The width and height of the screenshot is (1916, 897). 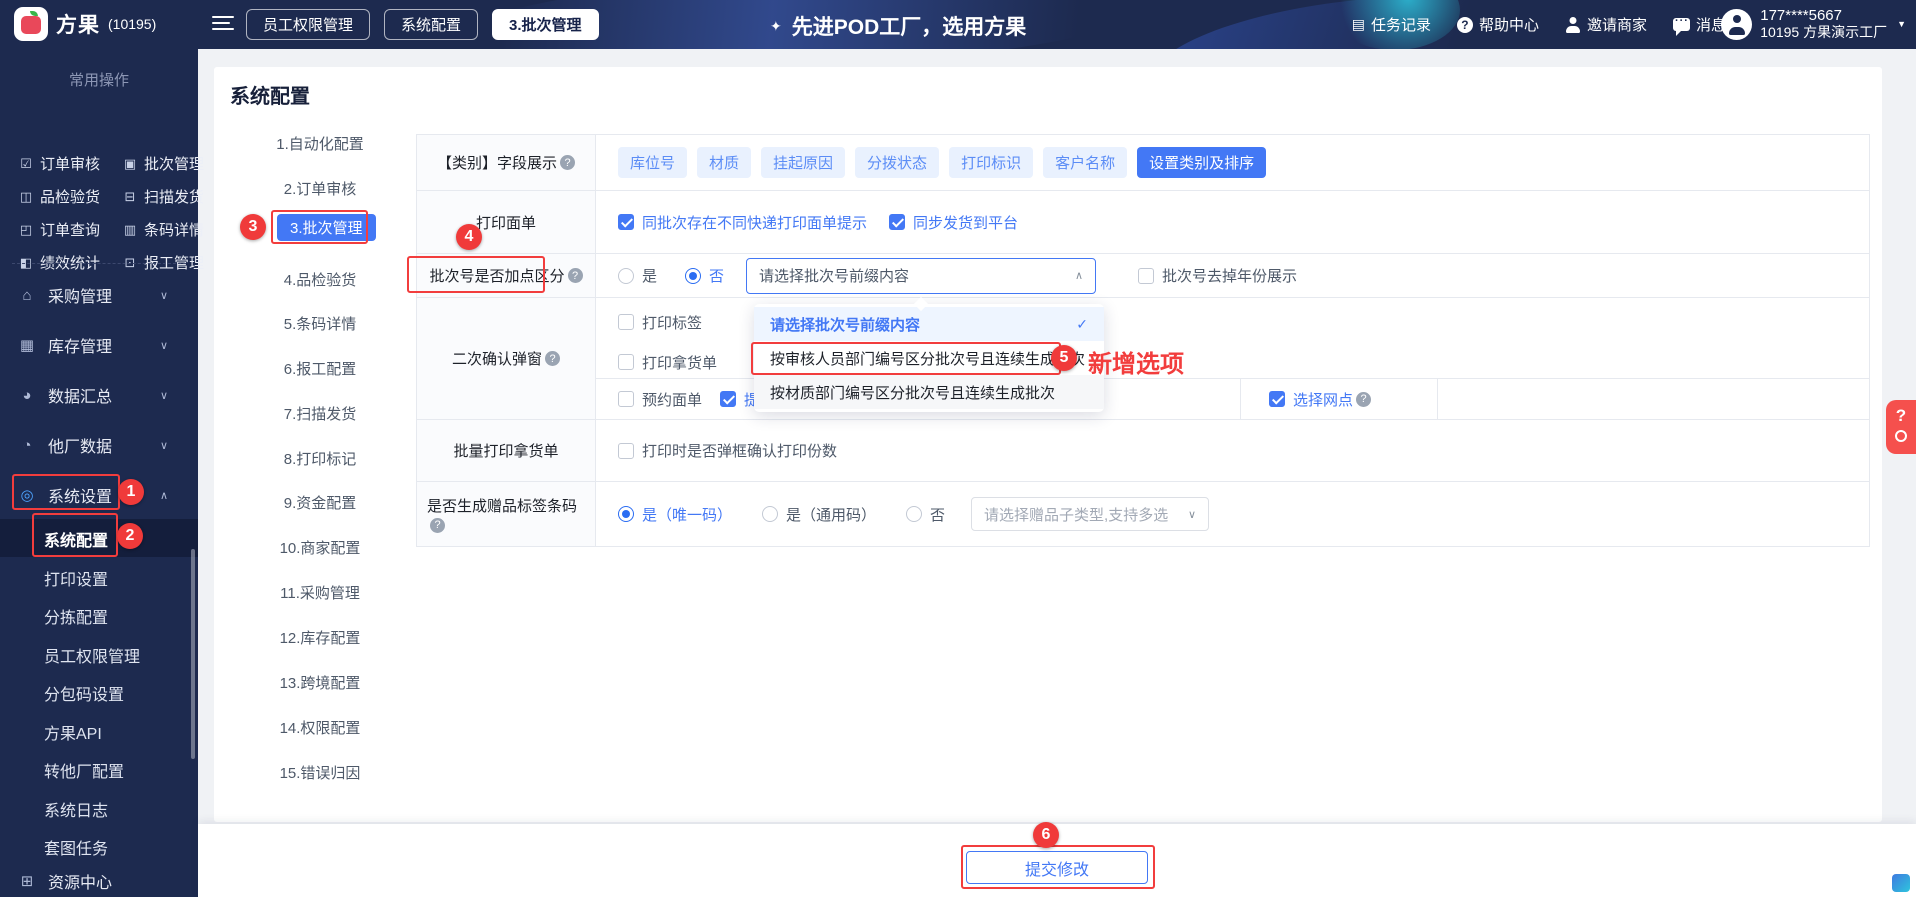 I want to click on reserve-sheet-checkbox, so click(x=626, y=399).